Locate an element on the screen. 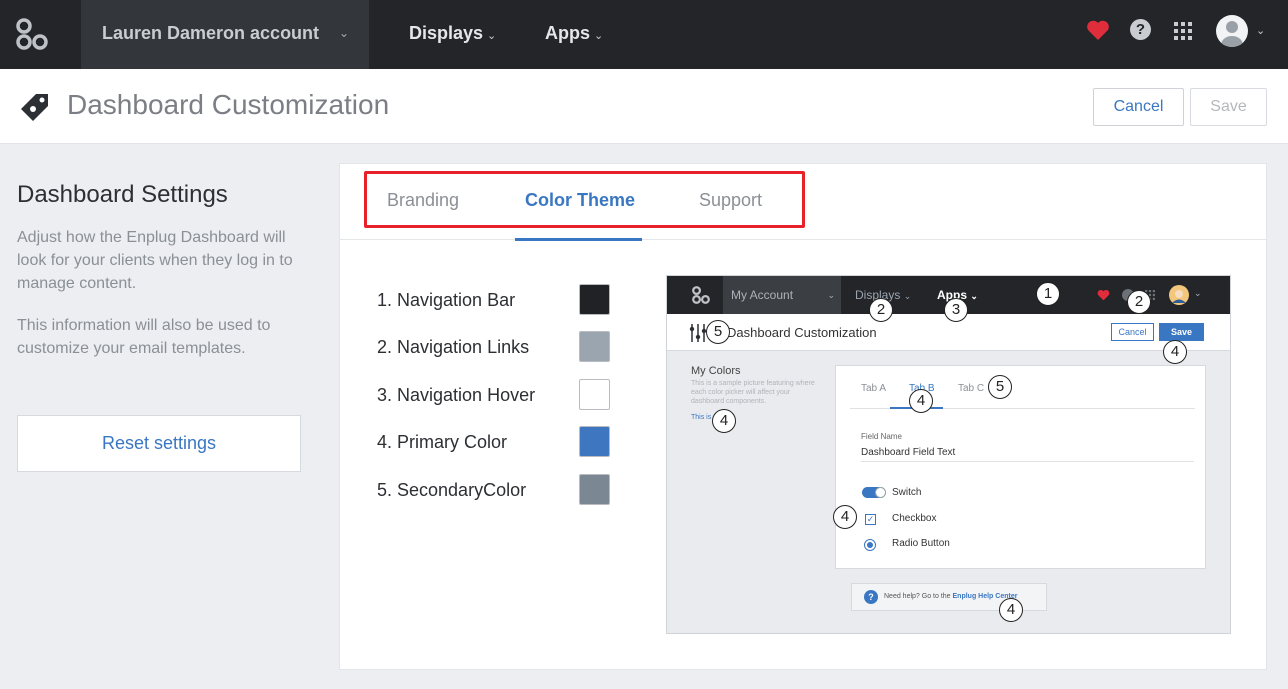 Image resolution: width=1288 pixels, height=689 pixels. nav-displays: Displays ⌄ is located at coordinates (452, 33).